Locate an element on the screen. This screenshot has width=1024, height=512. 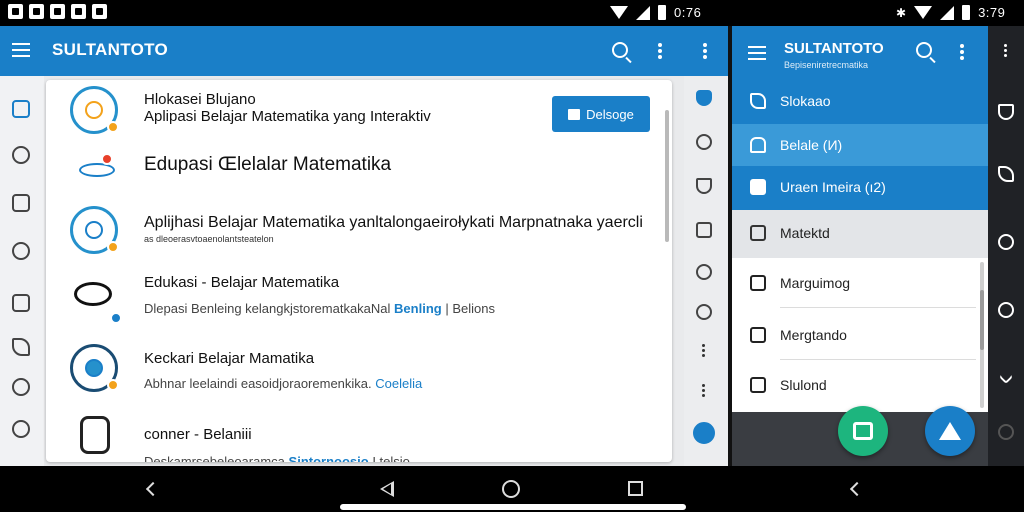
list-icon is located at coordinates (21, 109).